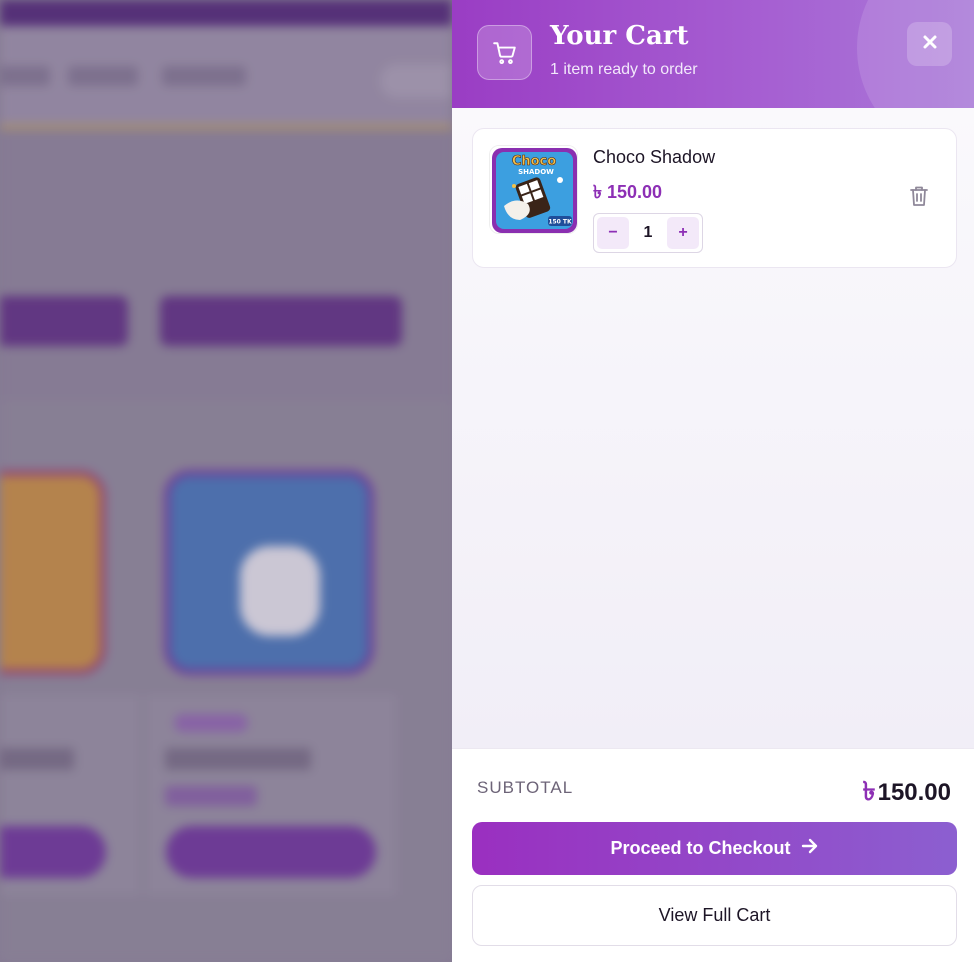  I want to click on close-icon, so click(930, 44).